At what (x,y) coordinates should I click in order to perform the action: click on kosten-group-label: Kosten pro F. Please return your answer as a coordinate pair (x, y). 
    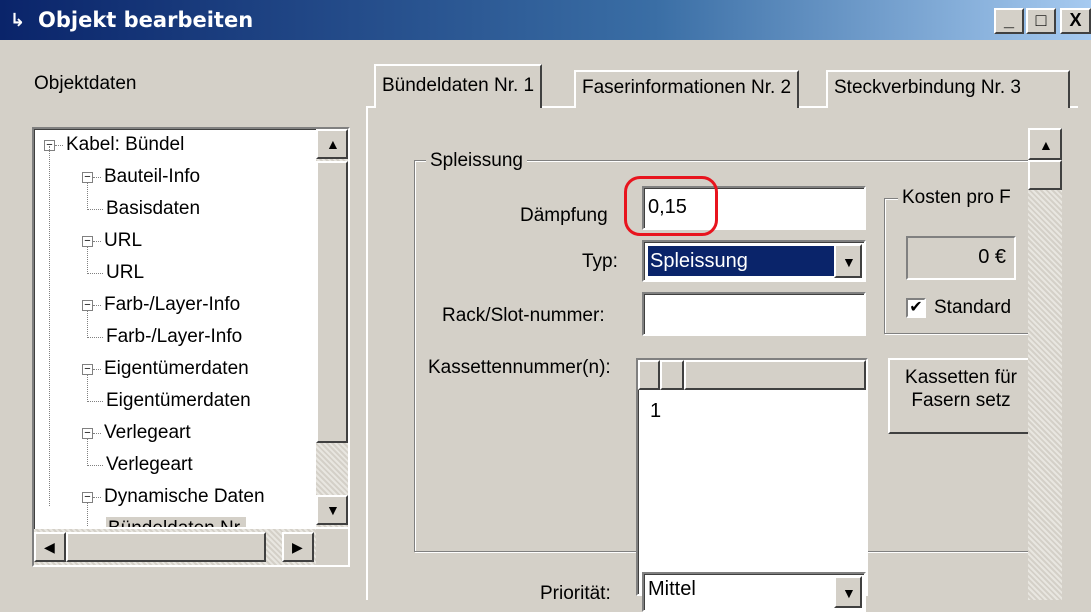
    Looking at the image, I should click on (966, 198).